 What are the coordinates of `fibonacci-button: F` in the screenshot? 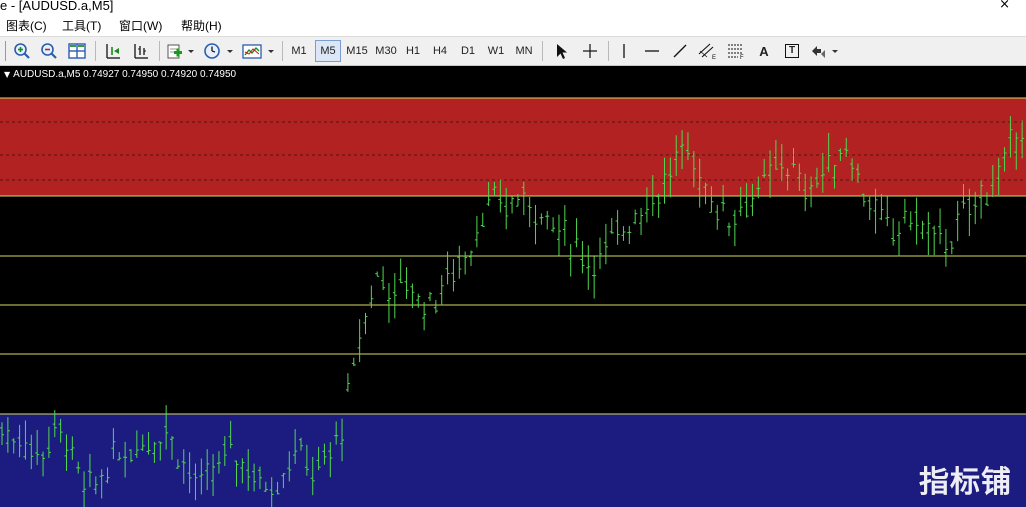 It's located at (736, 51).